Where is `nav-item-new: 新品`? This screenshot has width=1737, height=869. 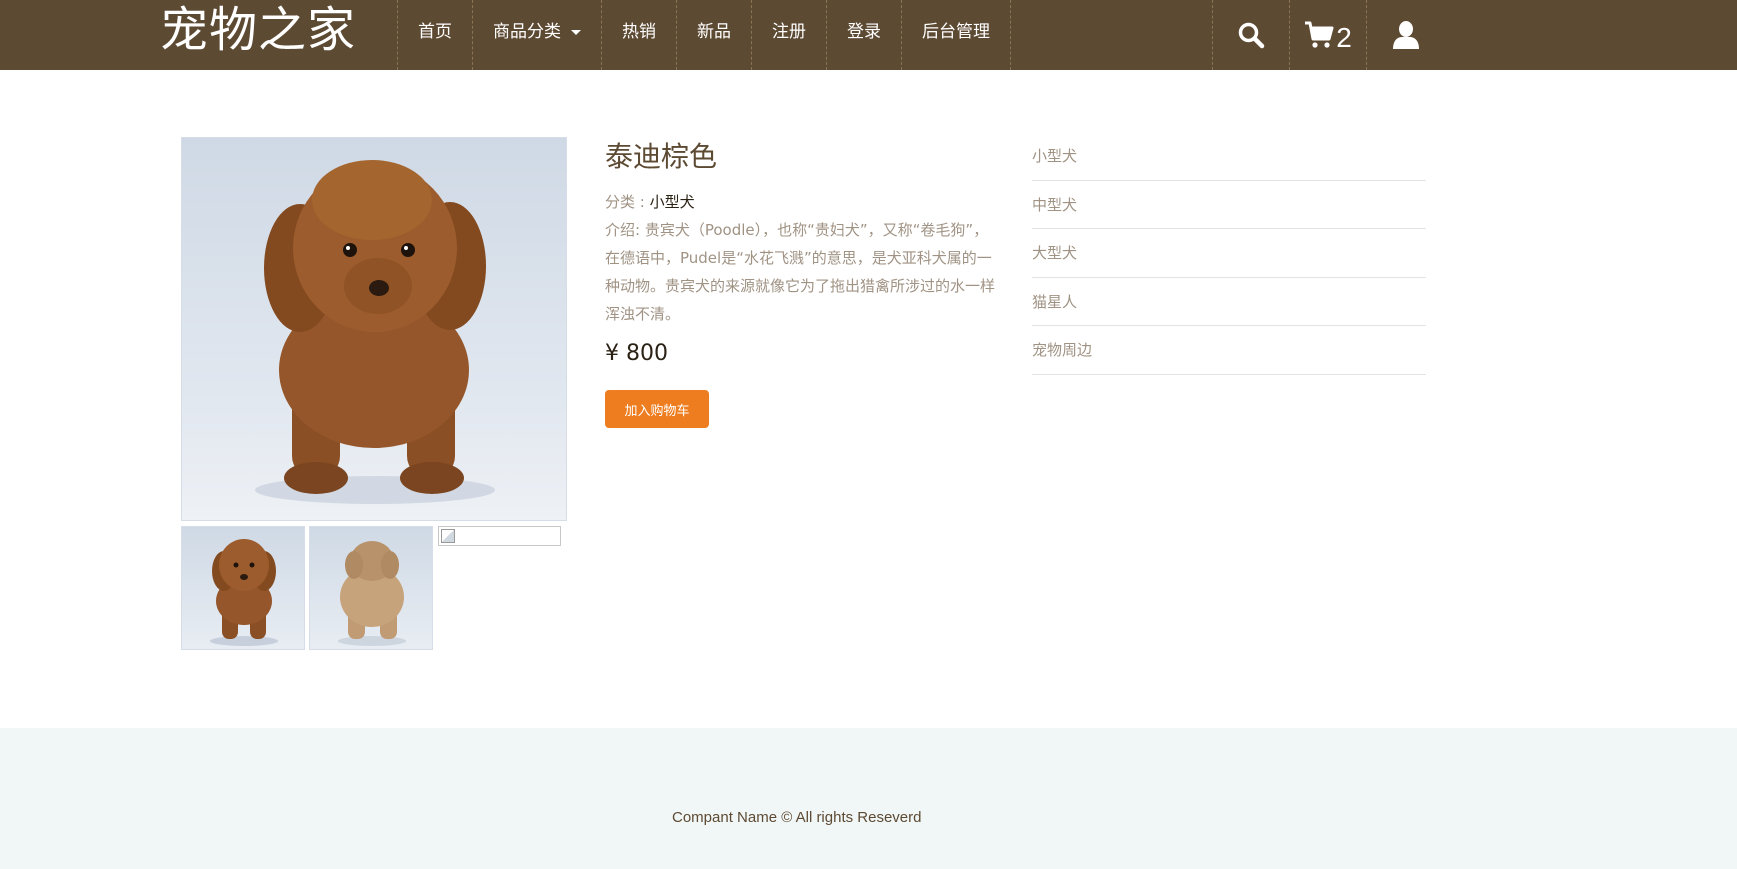
nav-item-new: 新品 is located at coordinates (714, 35).